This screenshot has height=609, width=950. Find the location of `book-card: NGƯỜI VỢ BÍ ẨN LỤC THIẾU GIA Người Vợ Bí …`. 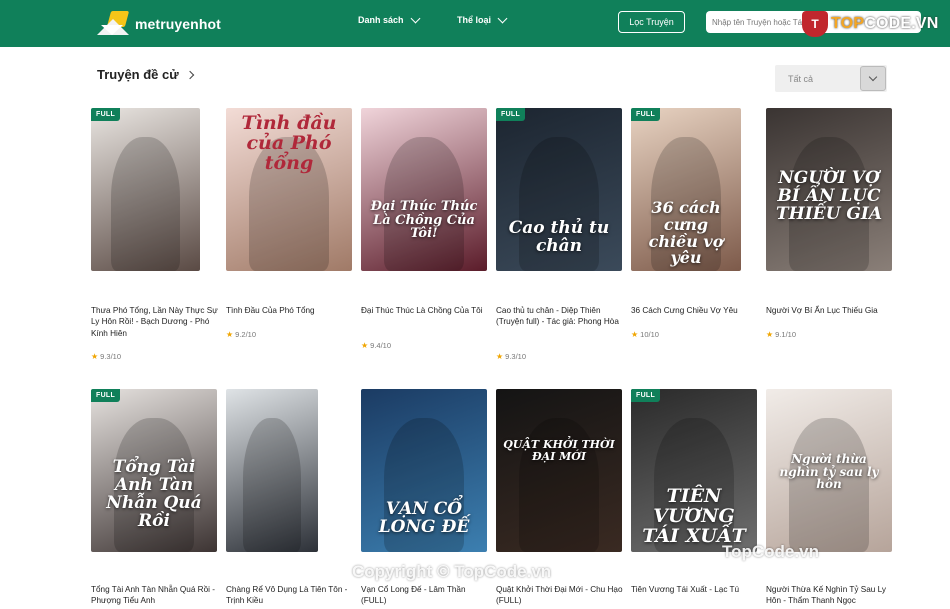

book-card: NGƯỜI VỢ BÍ ẨN LỤC THIẾU GIA Người Vợ Bí … is located at coordinates (830, 223).